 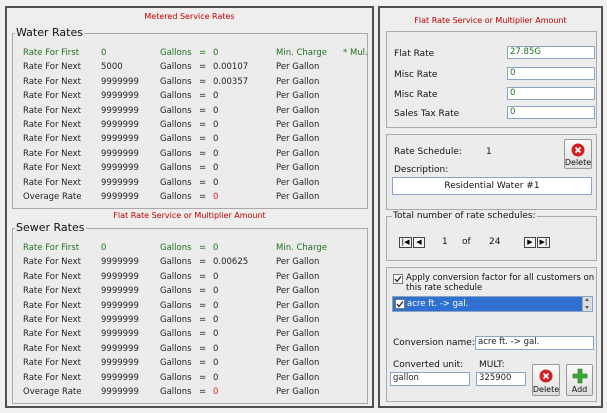 I want to click on converted-unit-input: gallon, so click(x=430, y=379).